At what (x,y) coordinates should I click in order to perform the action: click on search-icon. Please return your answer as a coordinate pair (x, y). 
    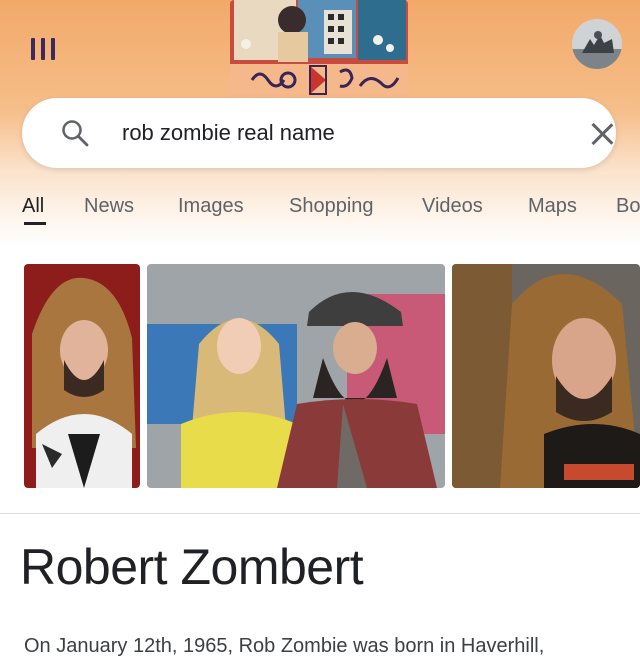
    Looking at the image, I should click on (75, 133).